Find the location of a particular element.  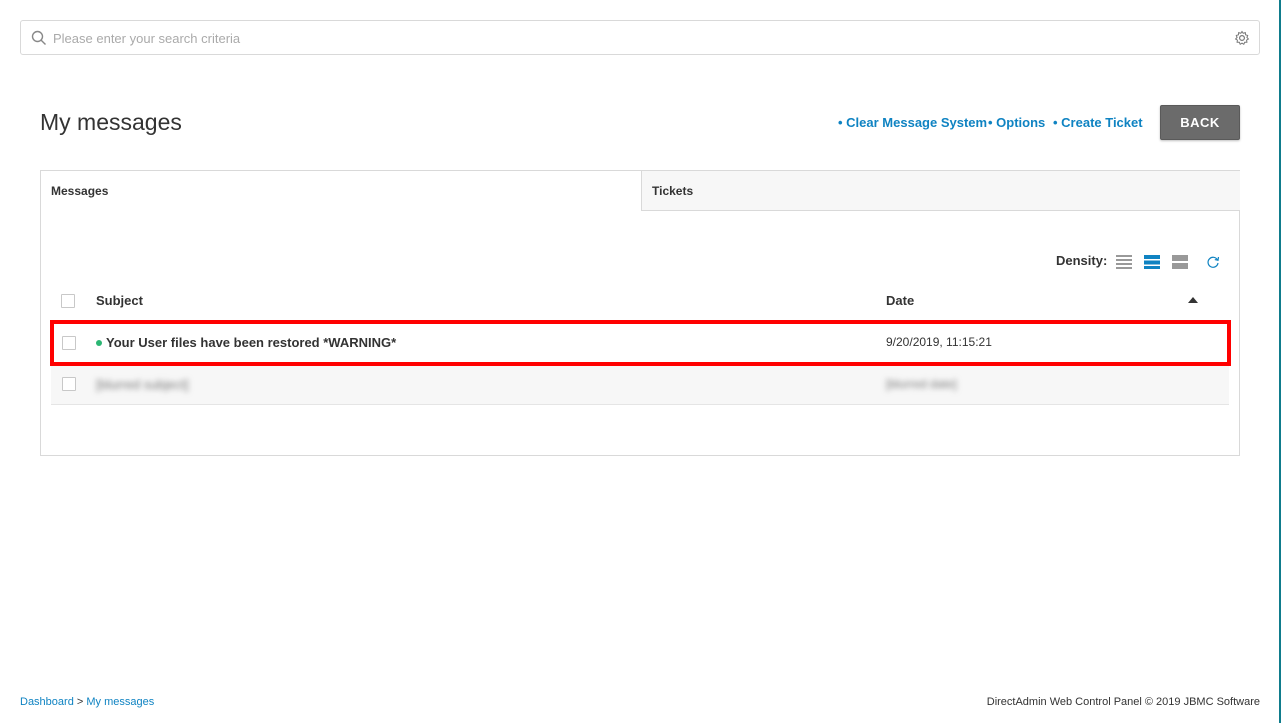

gear-icon is located at coordinates (1242, 38).